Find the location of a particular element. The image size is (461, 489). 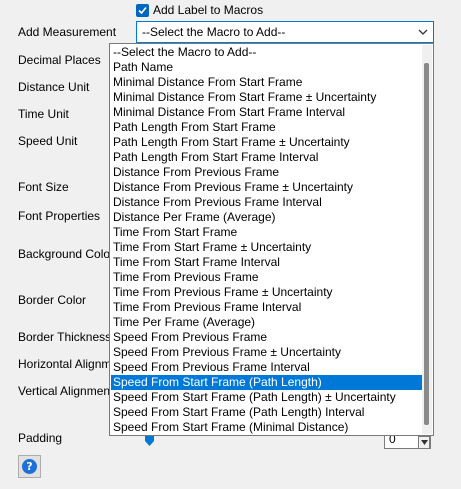

spin-down-icon is located at coordinates (424, 442).